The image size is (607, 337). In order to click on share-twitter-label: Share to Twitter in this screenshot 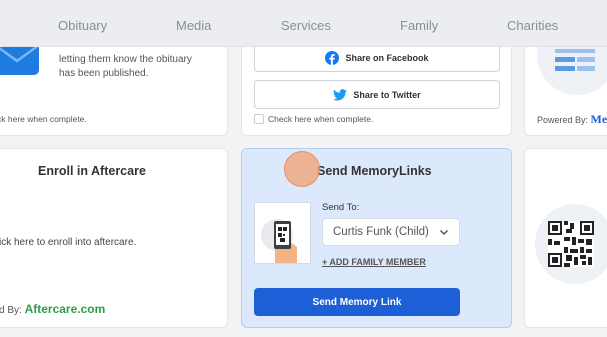, I will do `click(387, 94)`.